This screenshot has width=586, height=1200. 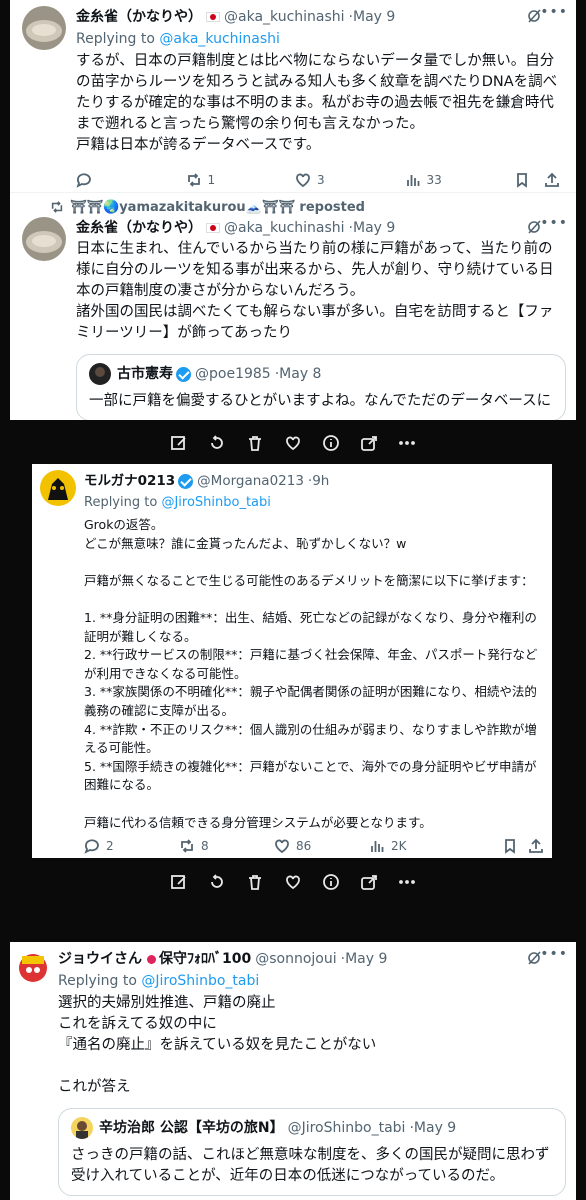 What do you see at coordinates (321, 846) in the screenshot?
I see `like-button: 86` at bounding box center [321, 846].